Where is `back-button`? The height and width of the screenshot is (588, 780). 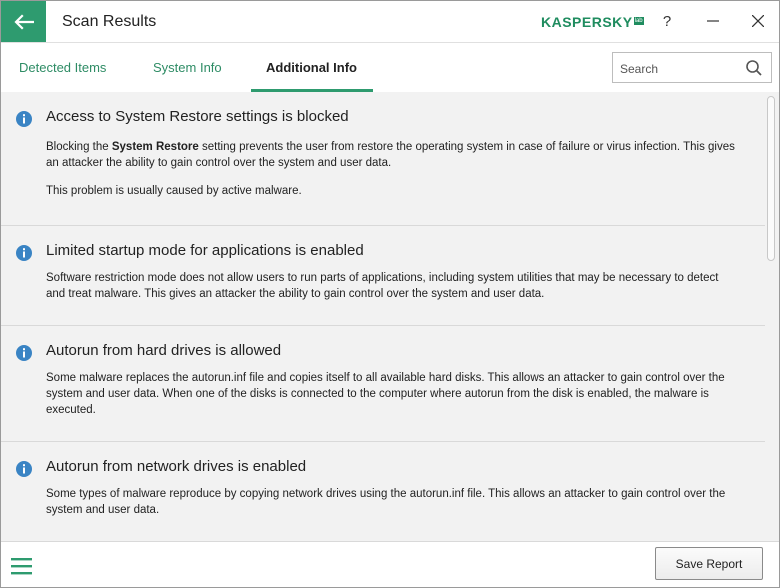 back-button is located at coordinates (23, 21).